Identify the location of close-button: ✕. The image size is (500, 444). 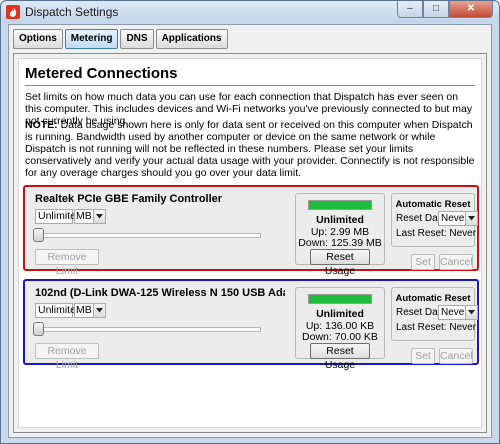
(471, 9).